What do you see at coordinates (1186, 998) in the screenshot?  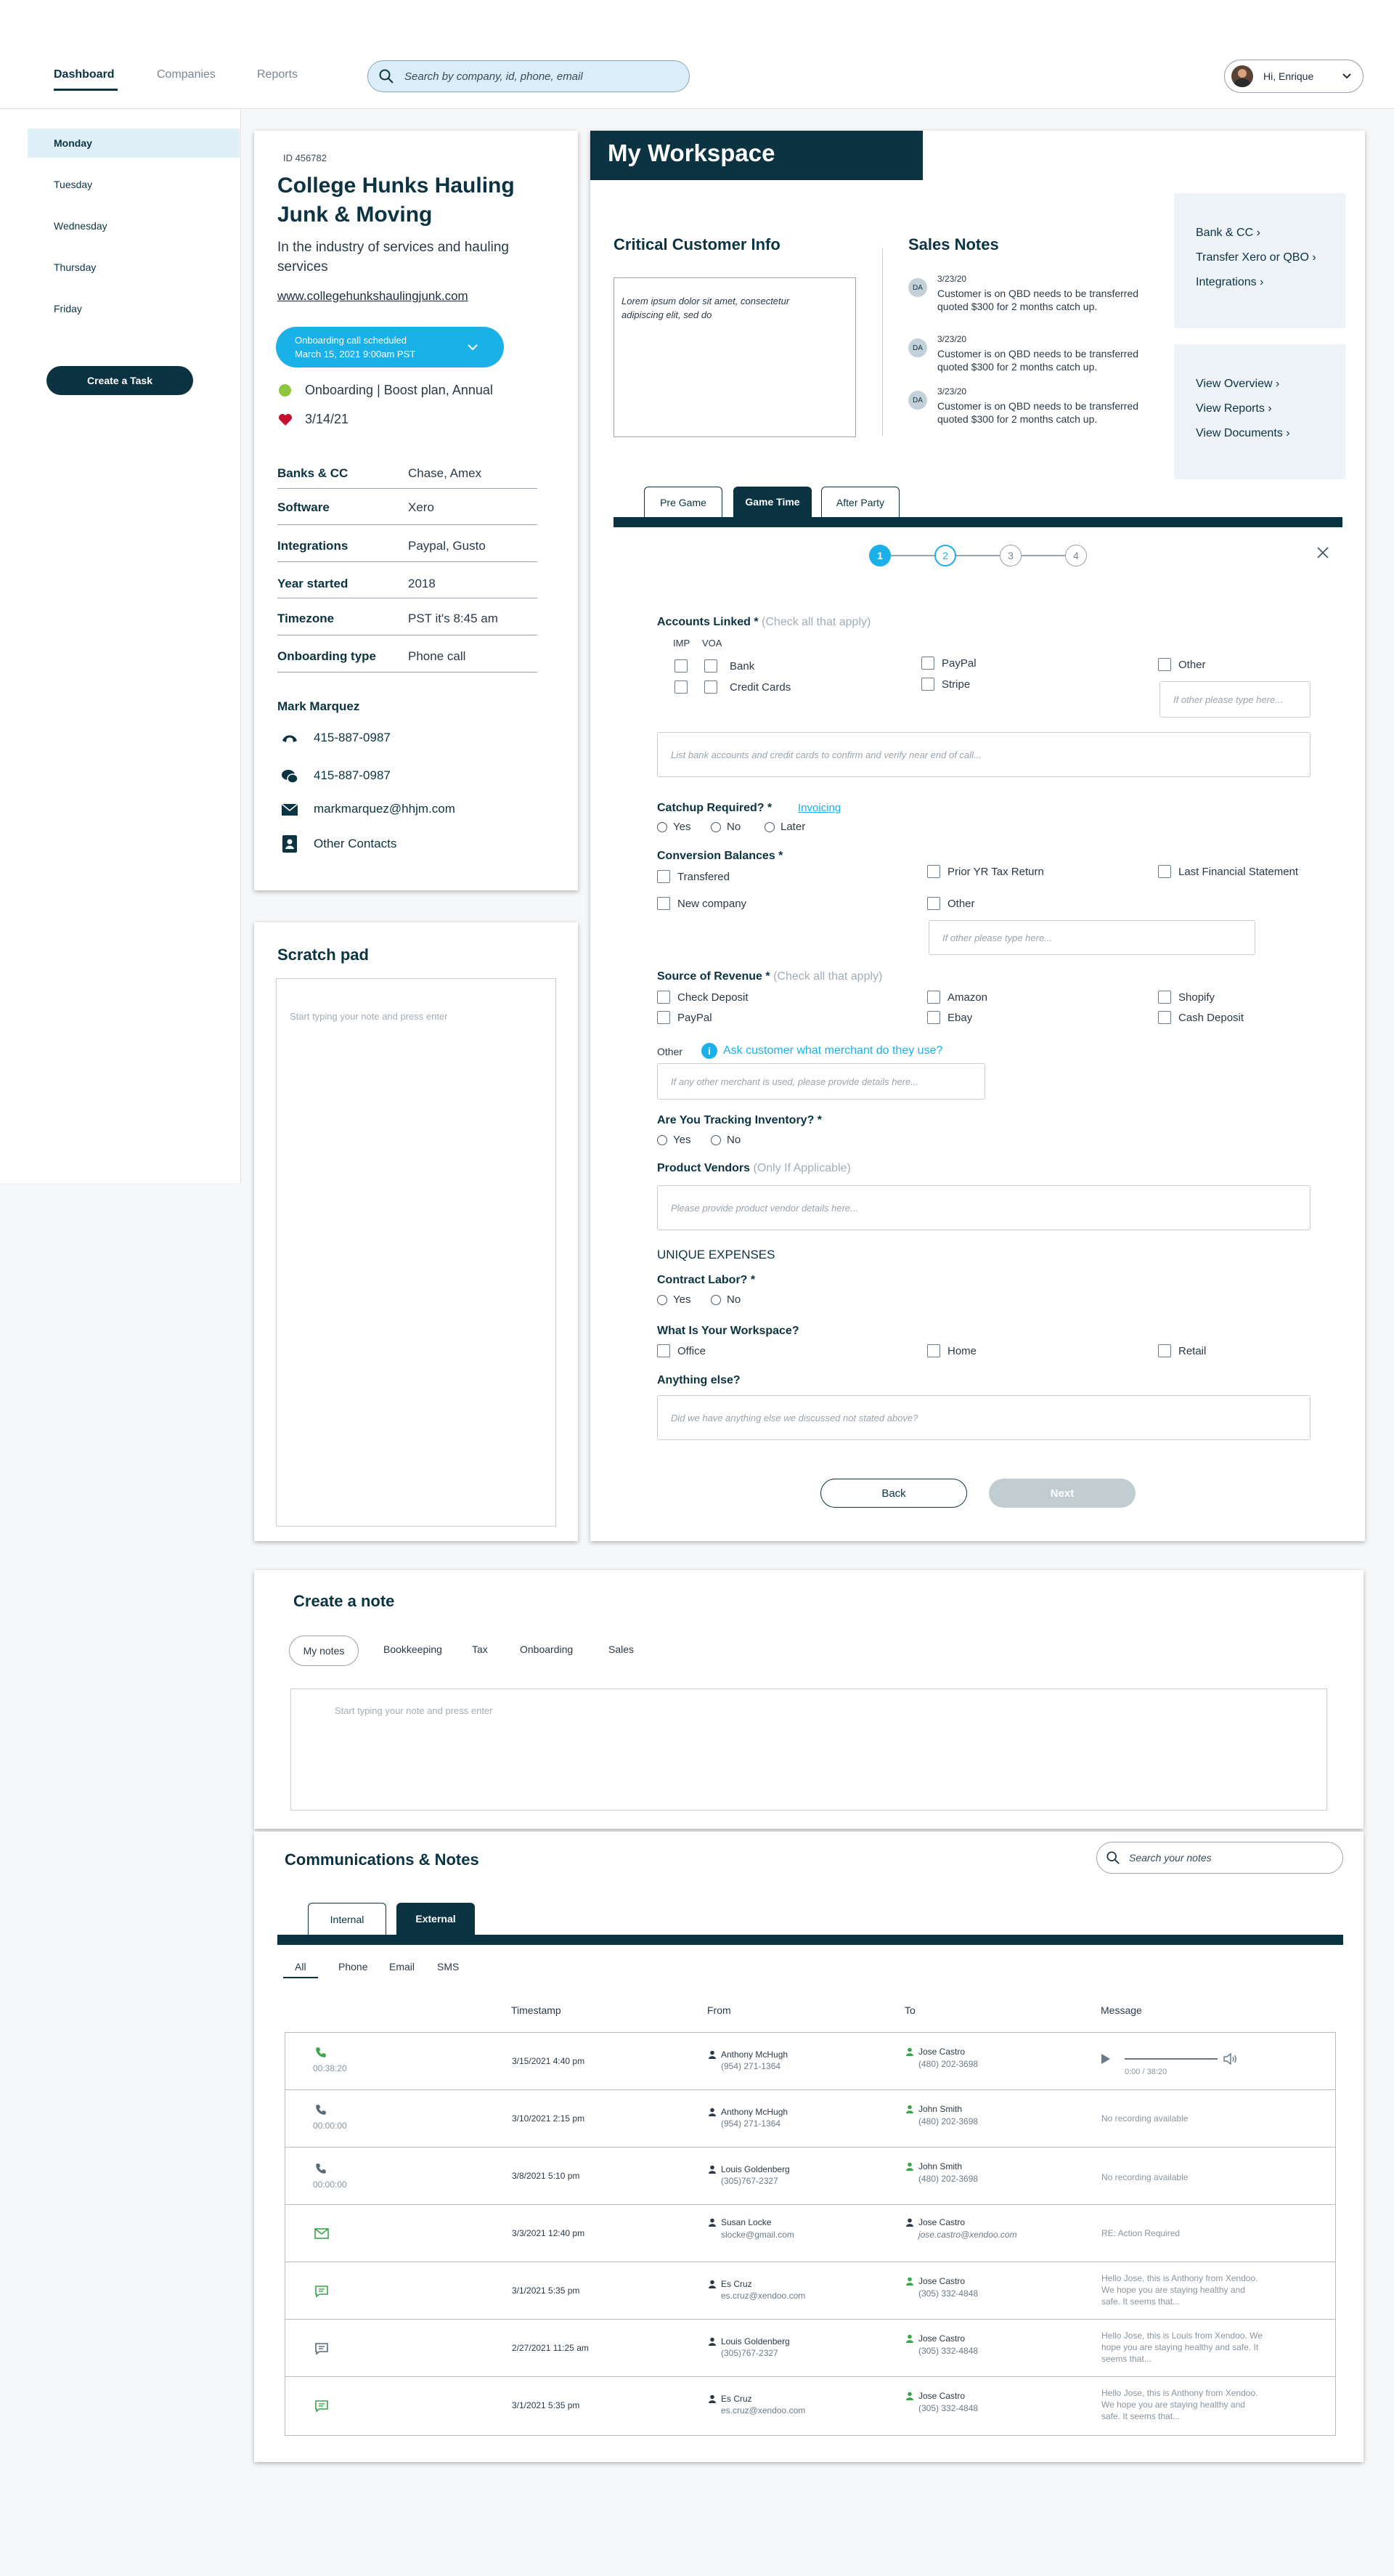 I see `shopify-checkbox: Shopify` at bounding box center [1186, 998].